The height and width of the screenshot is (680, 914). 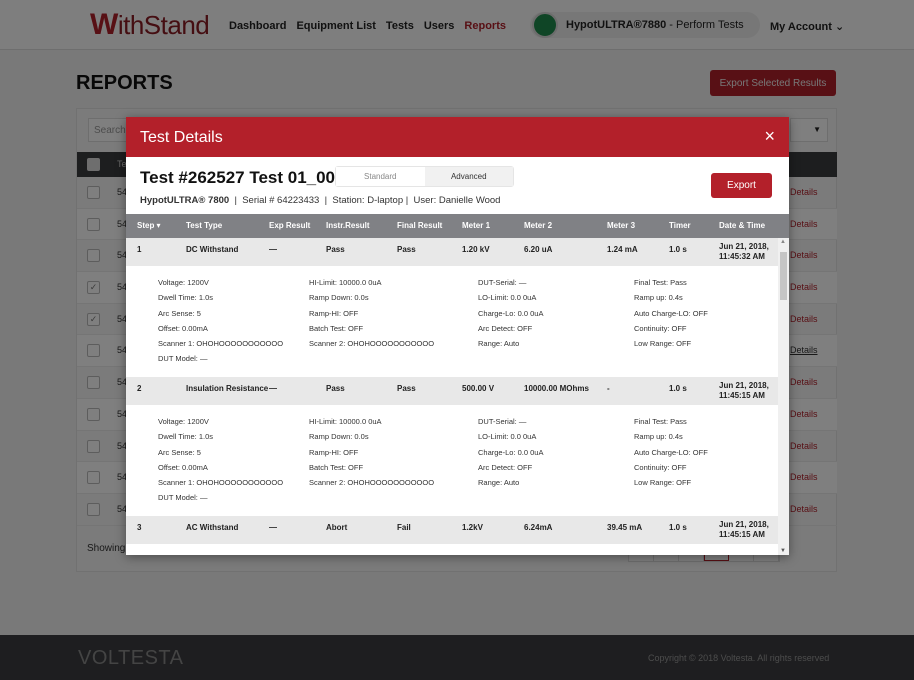 I want to click on station: Station: D-laptop, so click(x=368, y=200).